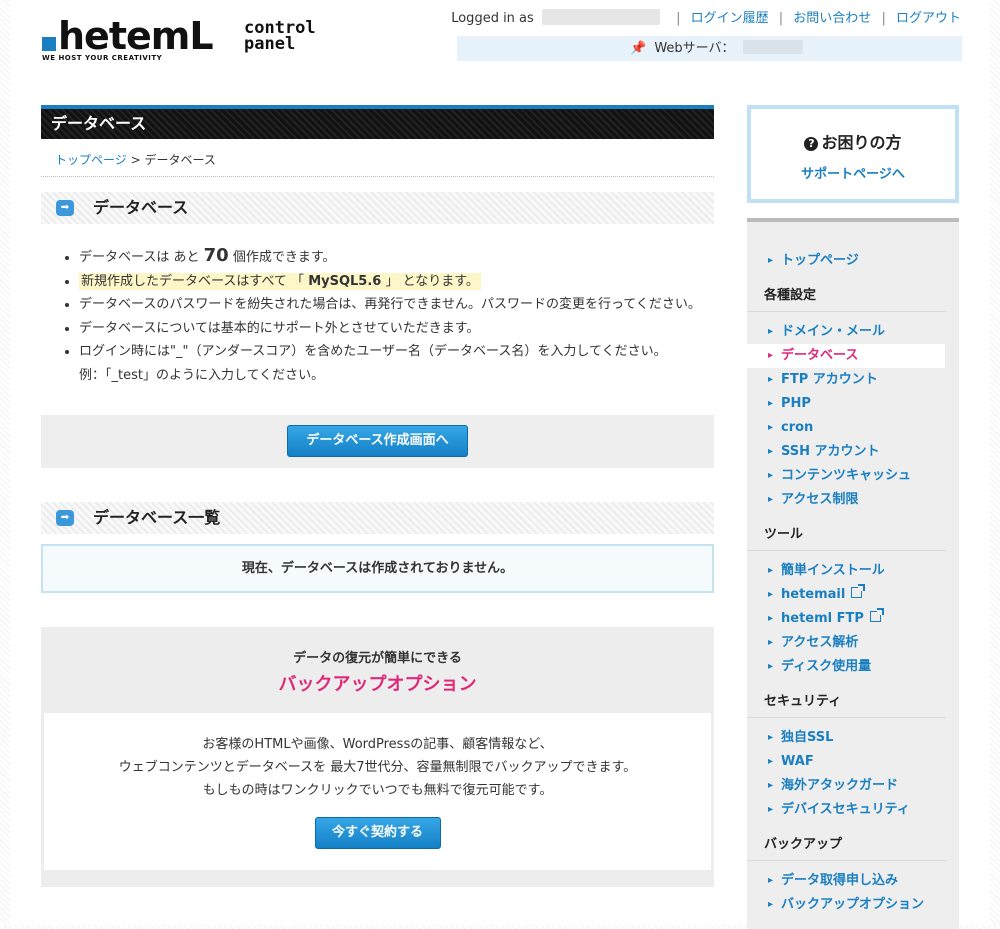  What do you see at coordinates (91, 160) in the screenshot?
I see `breadcrumb-home-link: トップページ` at bounding box center [91, 160].